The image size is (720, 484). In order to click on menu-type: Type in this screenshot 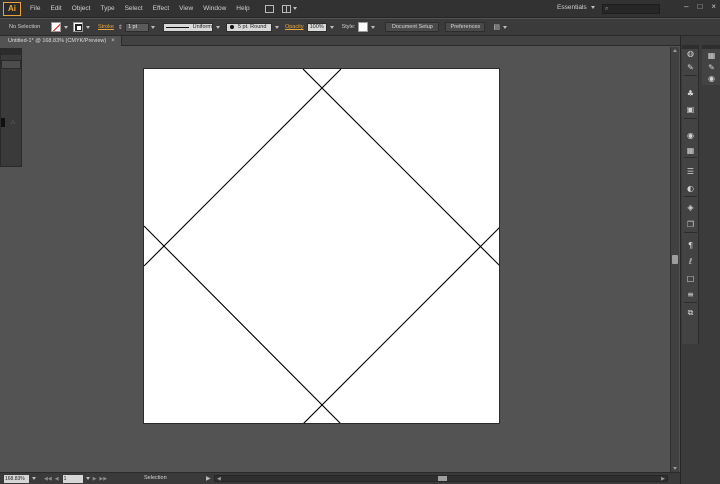, I will do `click(107, 8)`.